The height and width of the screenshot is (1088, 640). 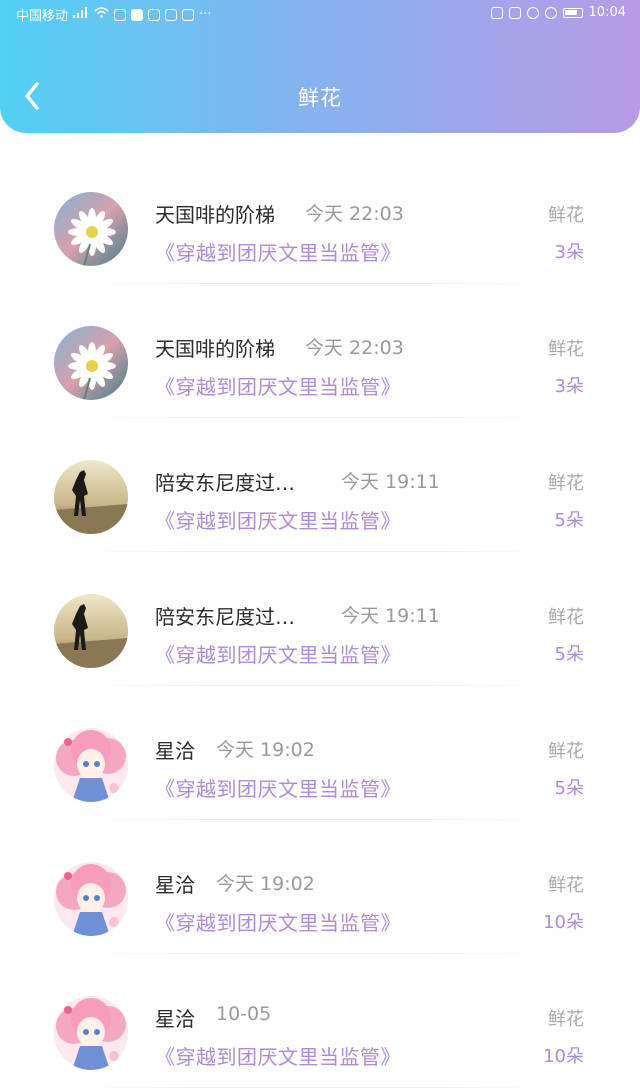 What do you see at coordinates (572, 12) in the screenshot?
I see `battery-icon` at bounding box center [572, 12].